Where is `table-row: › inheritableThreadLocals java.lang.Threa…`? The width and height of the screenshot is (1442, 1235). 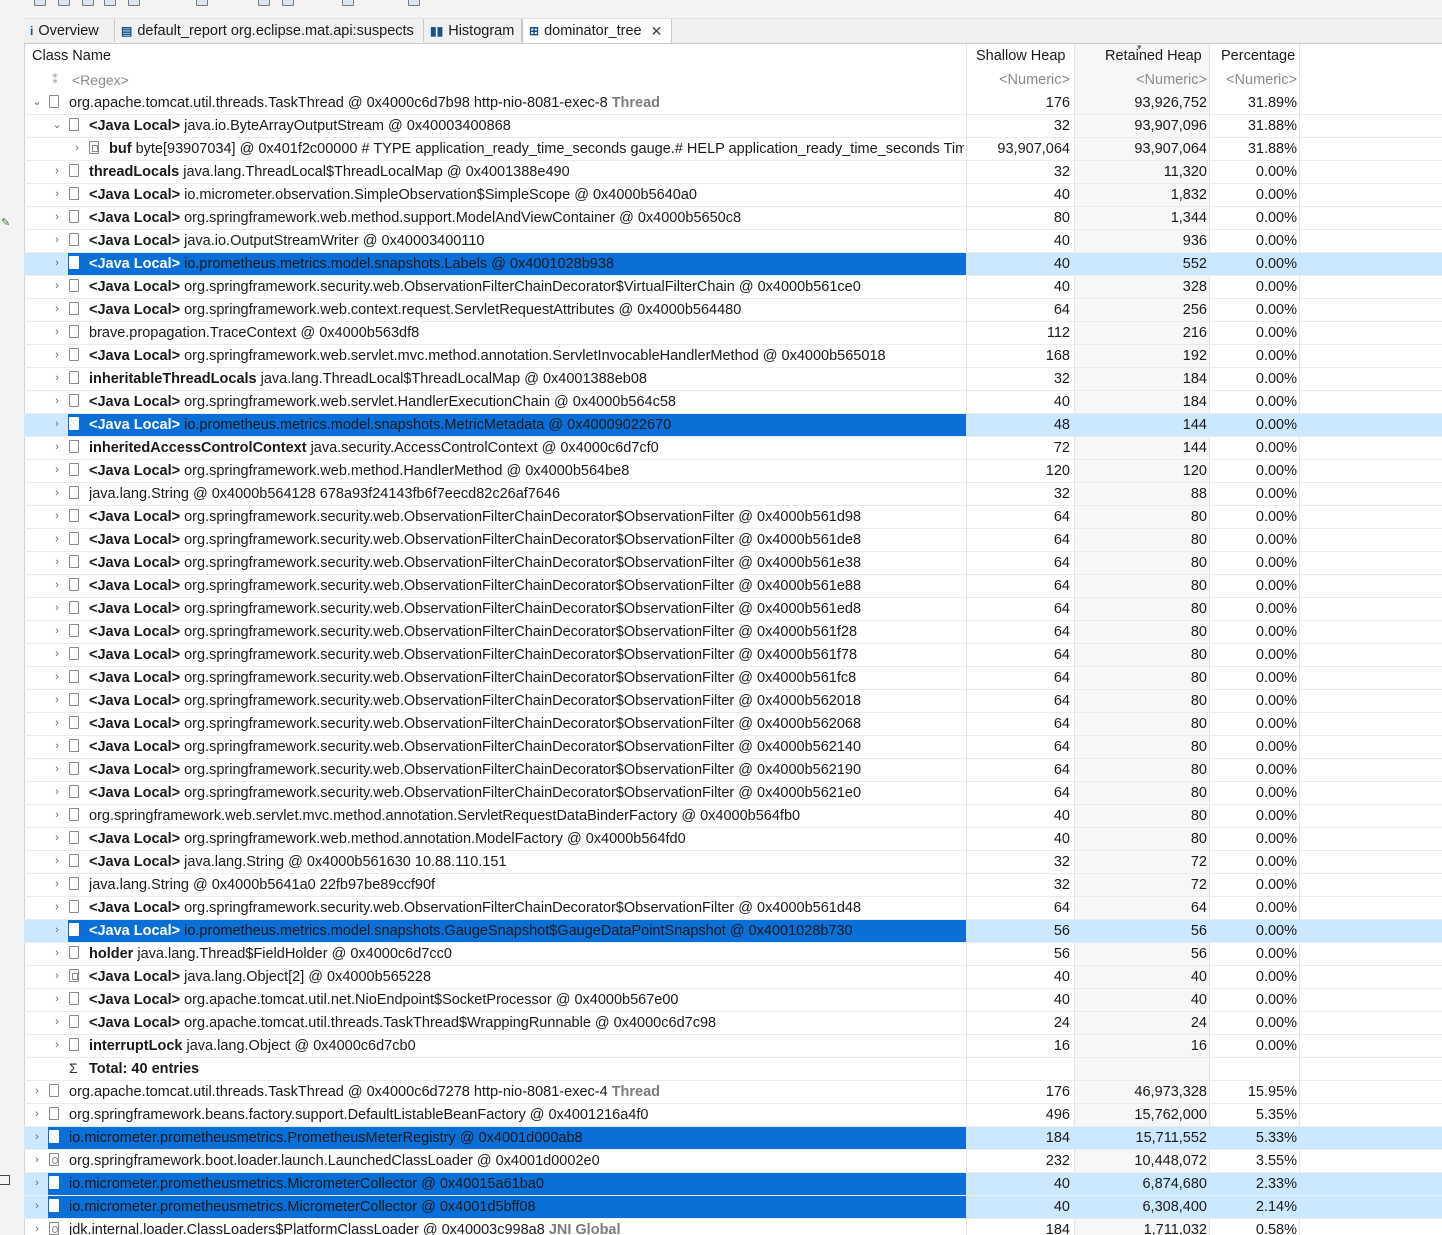
table-row: › inheritableThreadLocals java.lang.Threa… is located at coordinates (733, 379).